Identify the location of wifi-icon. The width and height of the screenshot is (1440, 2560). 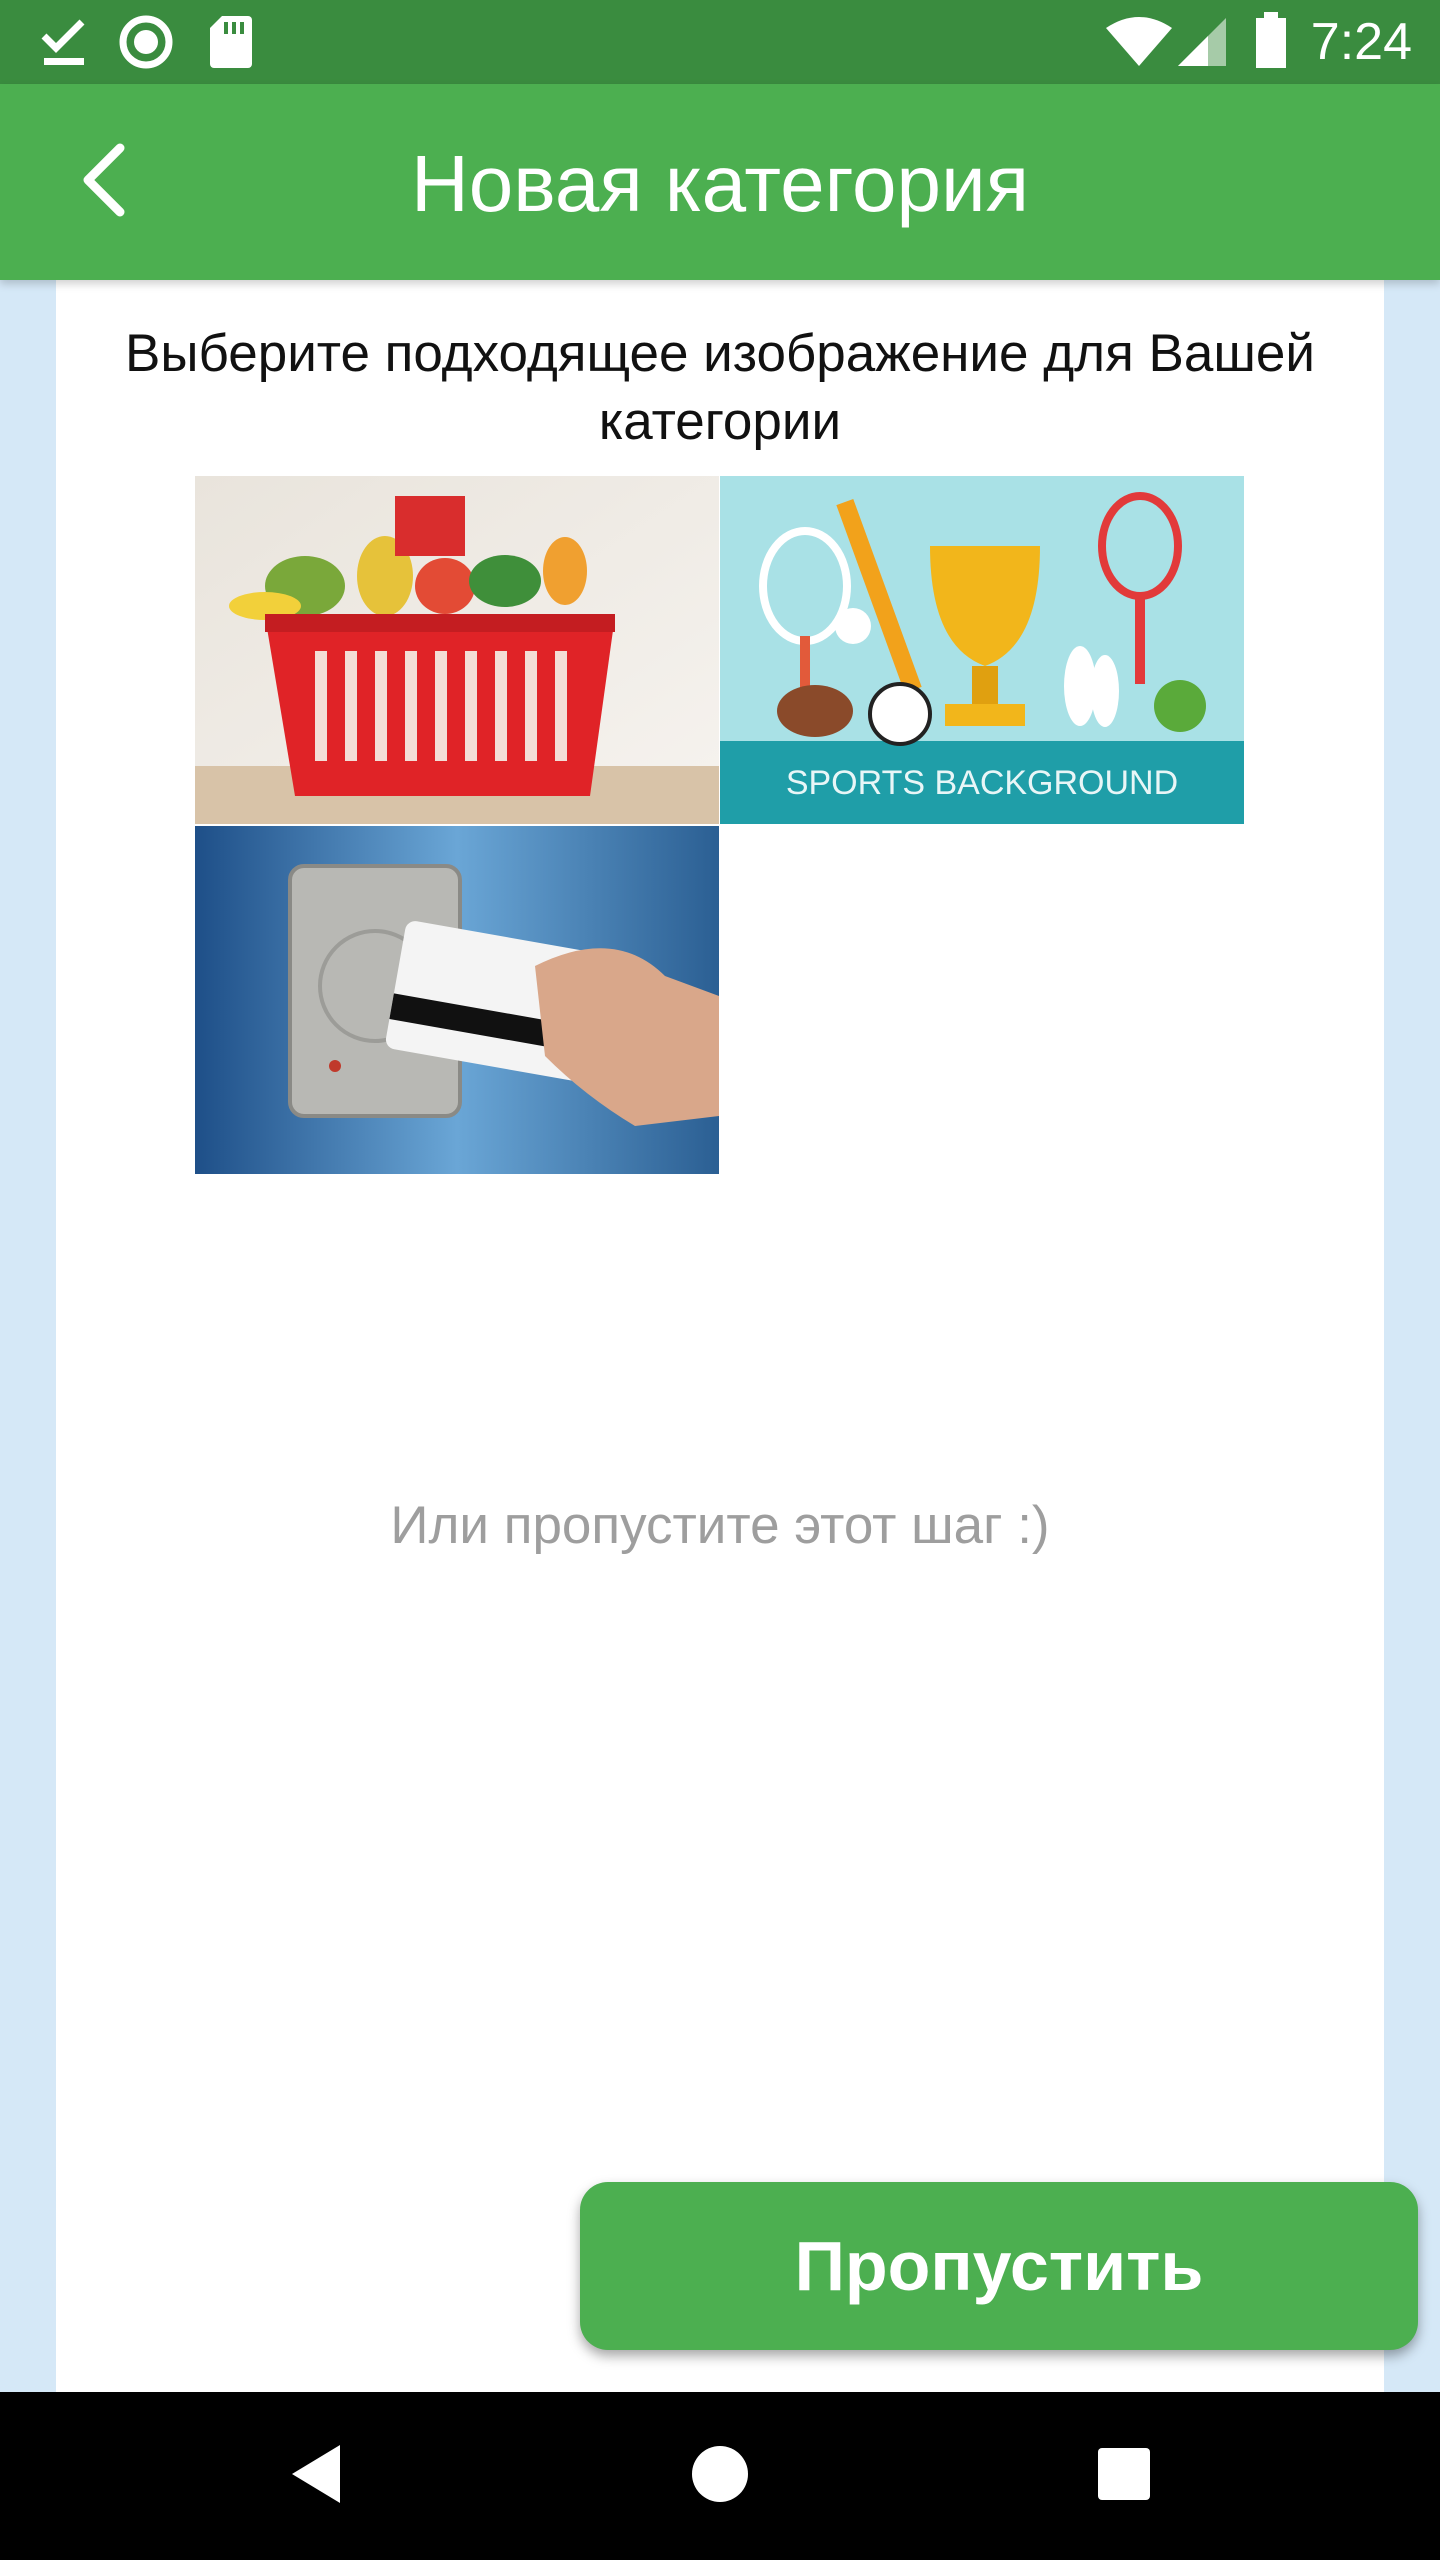
(1139, 44).